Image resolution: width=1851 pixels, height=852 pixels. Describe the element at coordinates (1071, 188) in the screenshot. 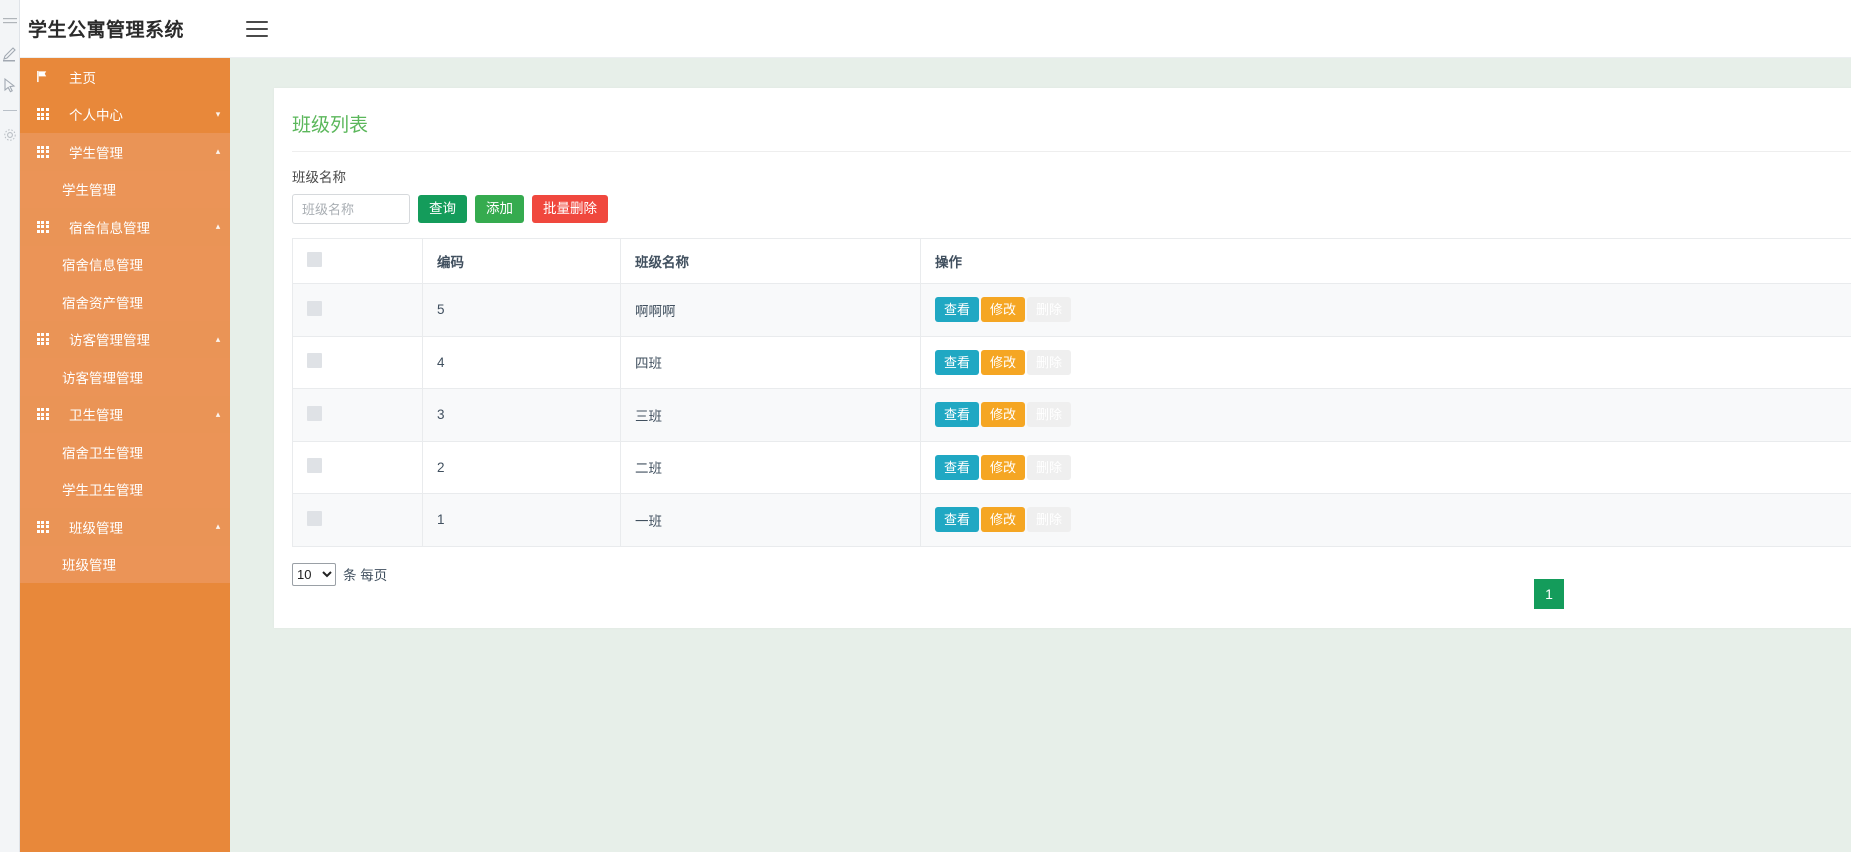

I see `search-form: 班级名称 查询 添加 批量删除` at that location.